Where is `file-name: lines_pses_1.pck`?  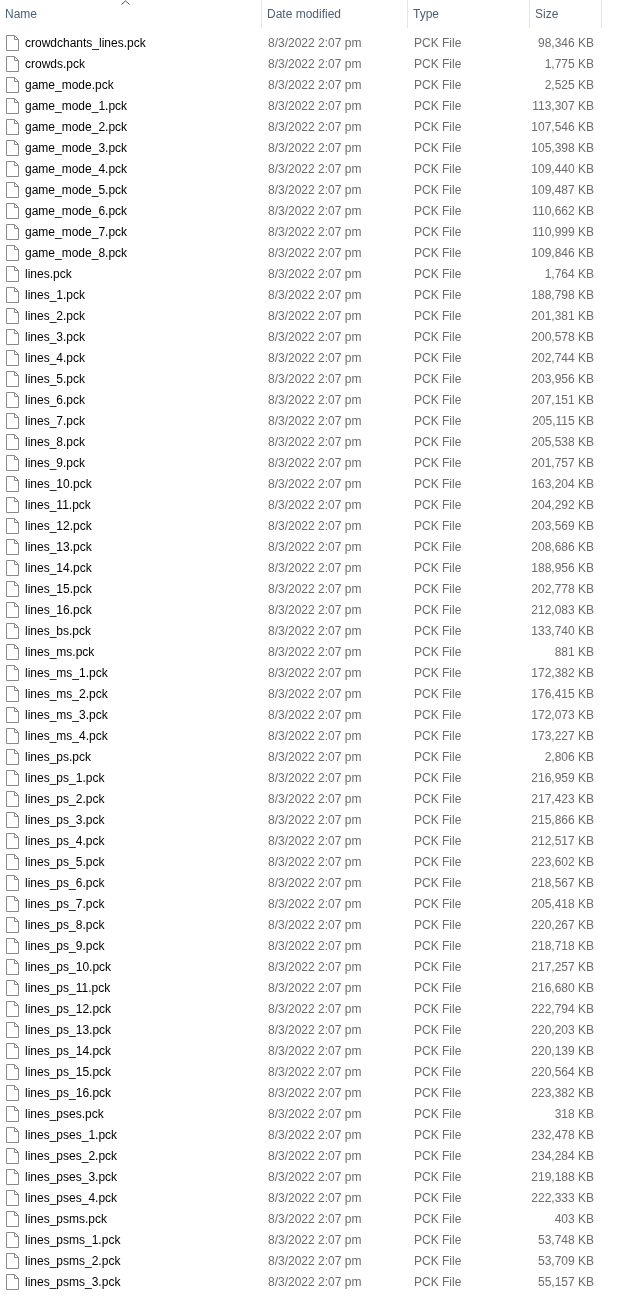
file-name: lines_pses_1.pck is located at coordinates (71, 1134).